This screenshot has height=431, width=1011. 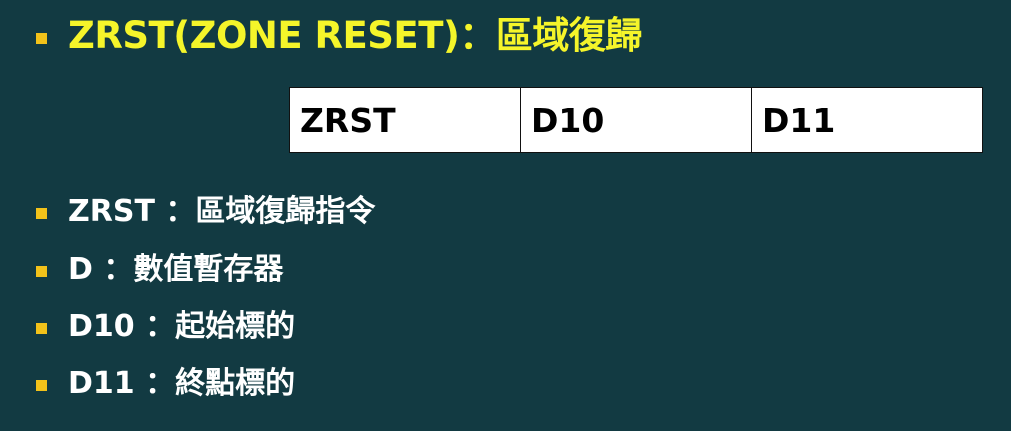 What do you see at coordinates (222, 211) in the screenshot?
I see `legend-item-zrst: ZRST ：區域復歸指令` at bounding box center [222, 211].